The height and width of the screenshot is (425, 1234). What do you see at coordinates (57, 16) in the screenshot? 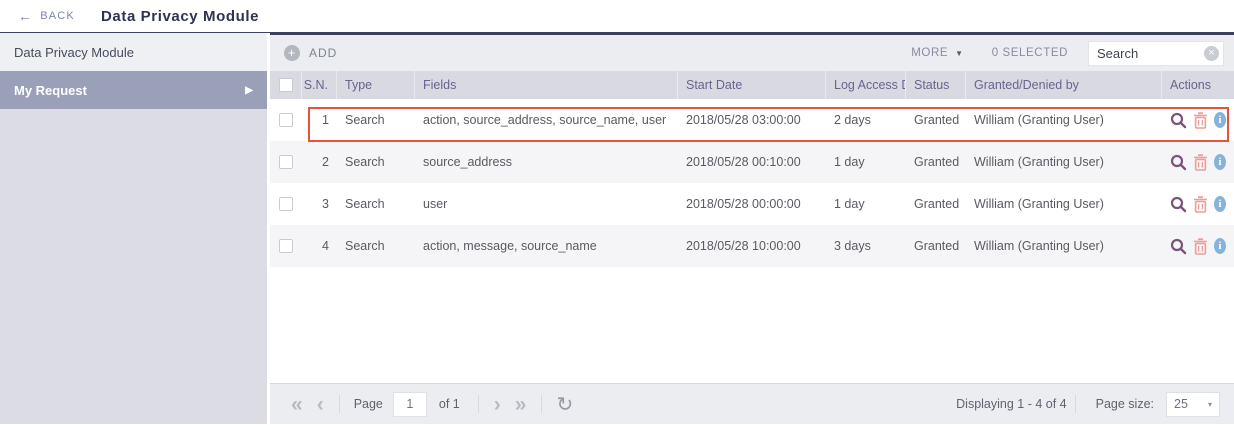
I see `back-label: BACK` at bounding box center [57, 16].